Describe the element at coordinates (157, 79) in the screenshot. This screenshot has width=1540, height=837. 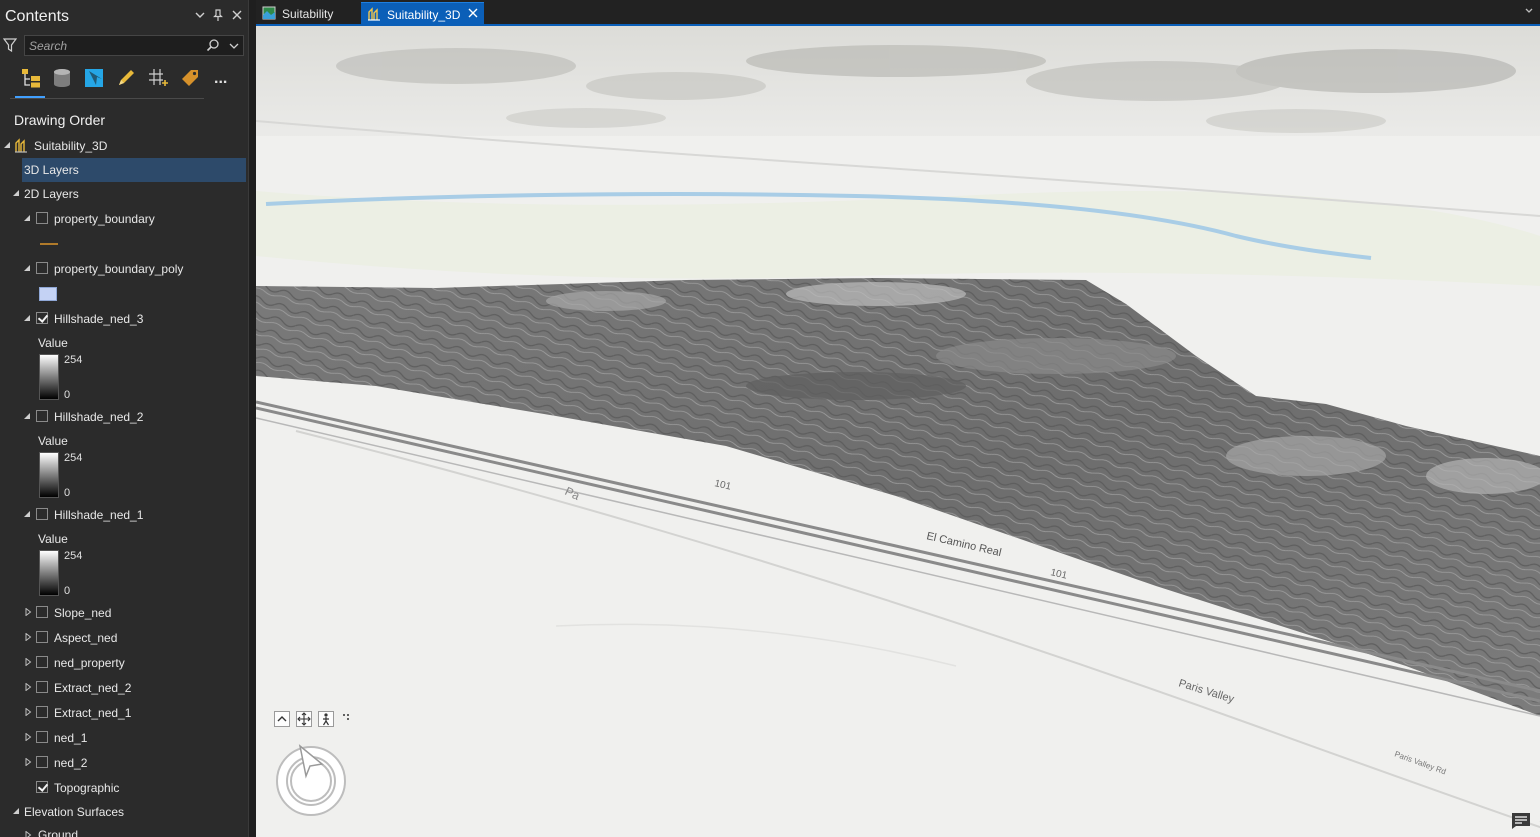
I see `list-by-snapping-icon` at that location.